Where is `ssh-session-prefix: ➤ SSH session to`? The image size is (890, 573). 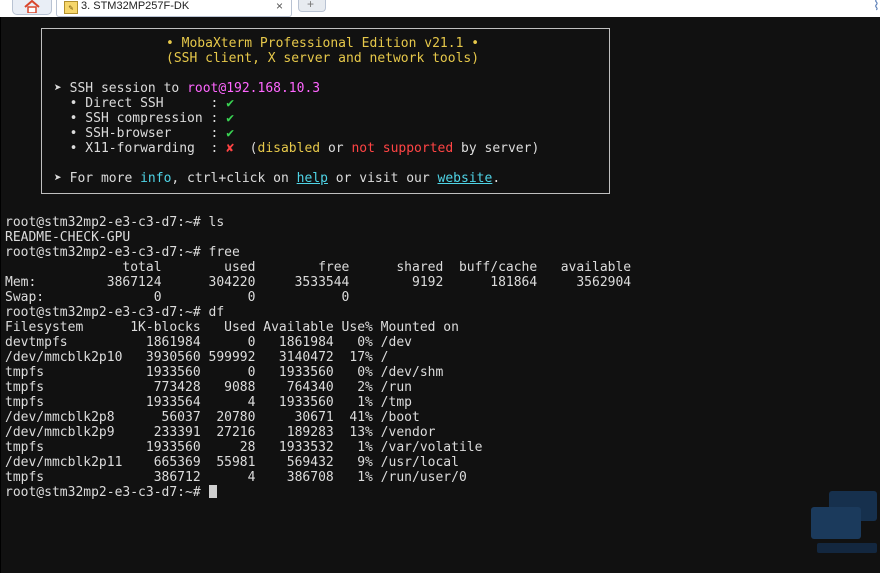 ssh-session-prefix: ➤ SSH session to is located at coordinates (121, 88).